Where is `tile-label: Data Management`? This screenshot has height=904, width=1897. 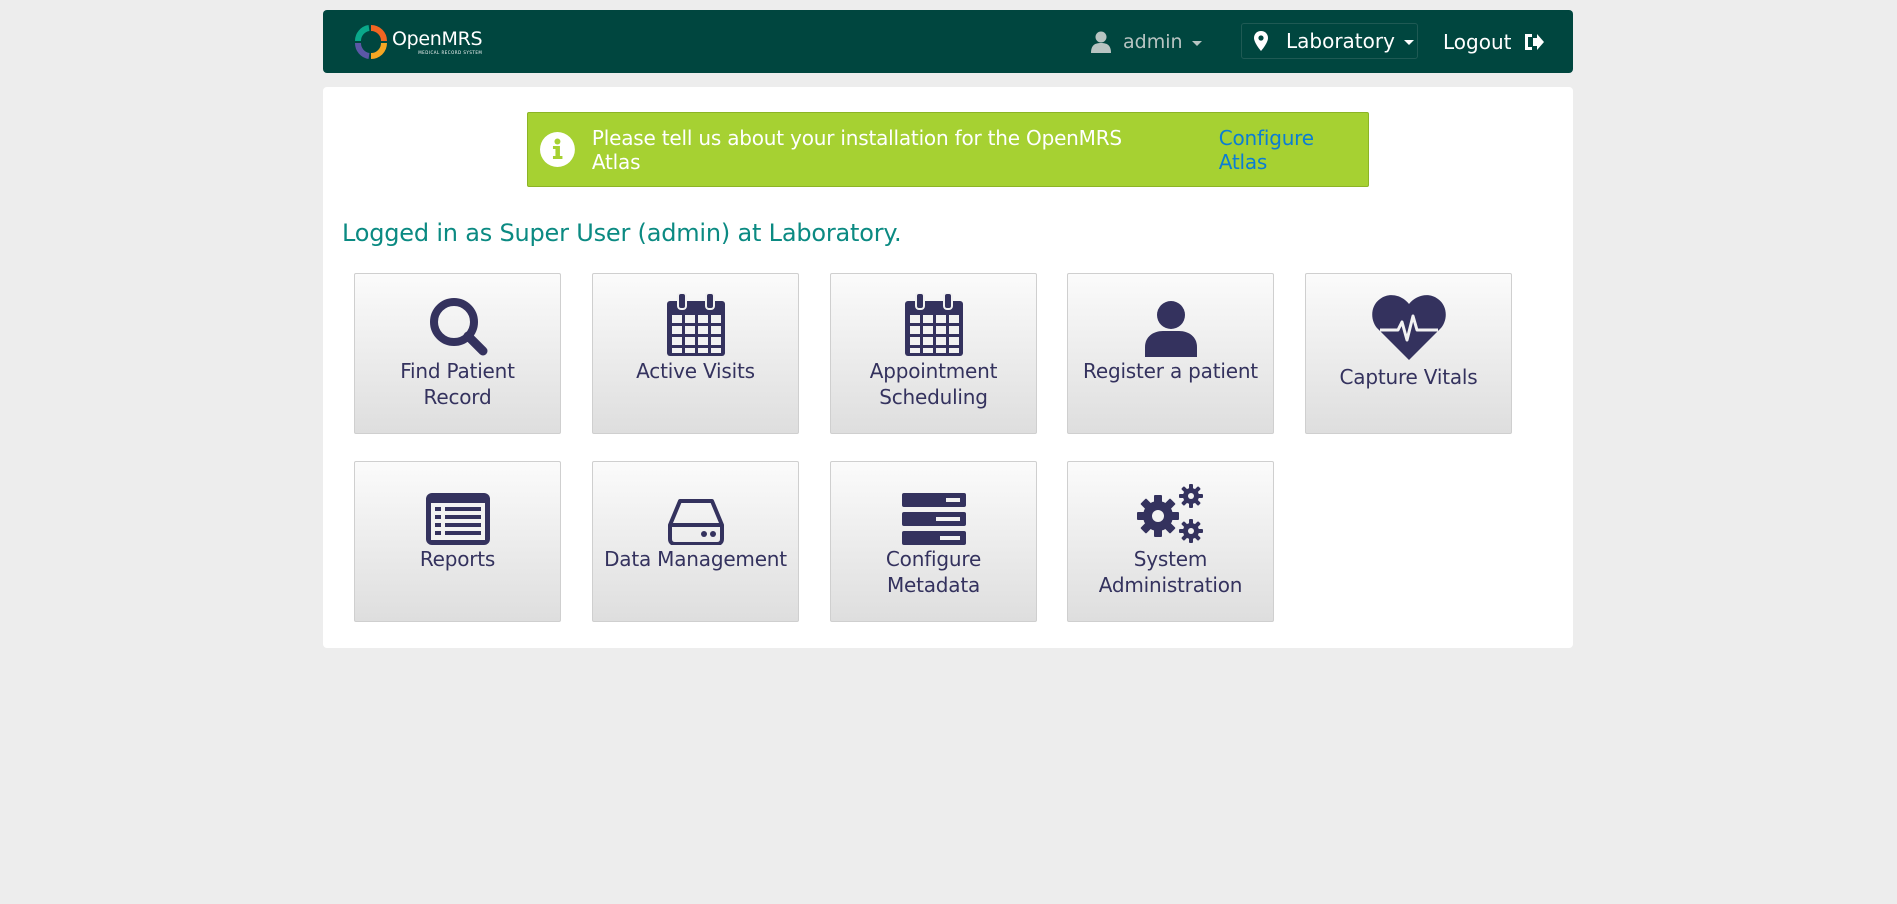 tile-label: Data Management is located at coordinates (695, 559).